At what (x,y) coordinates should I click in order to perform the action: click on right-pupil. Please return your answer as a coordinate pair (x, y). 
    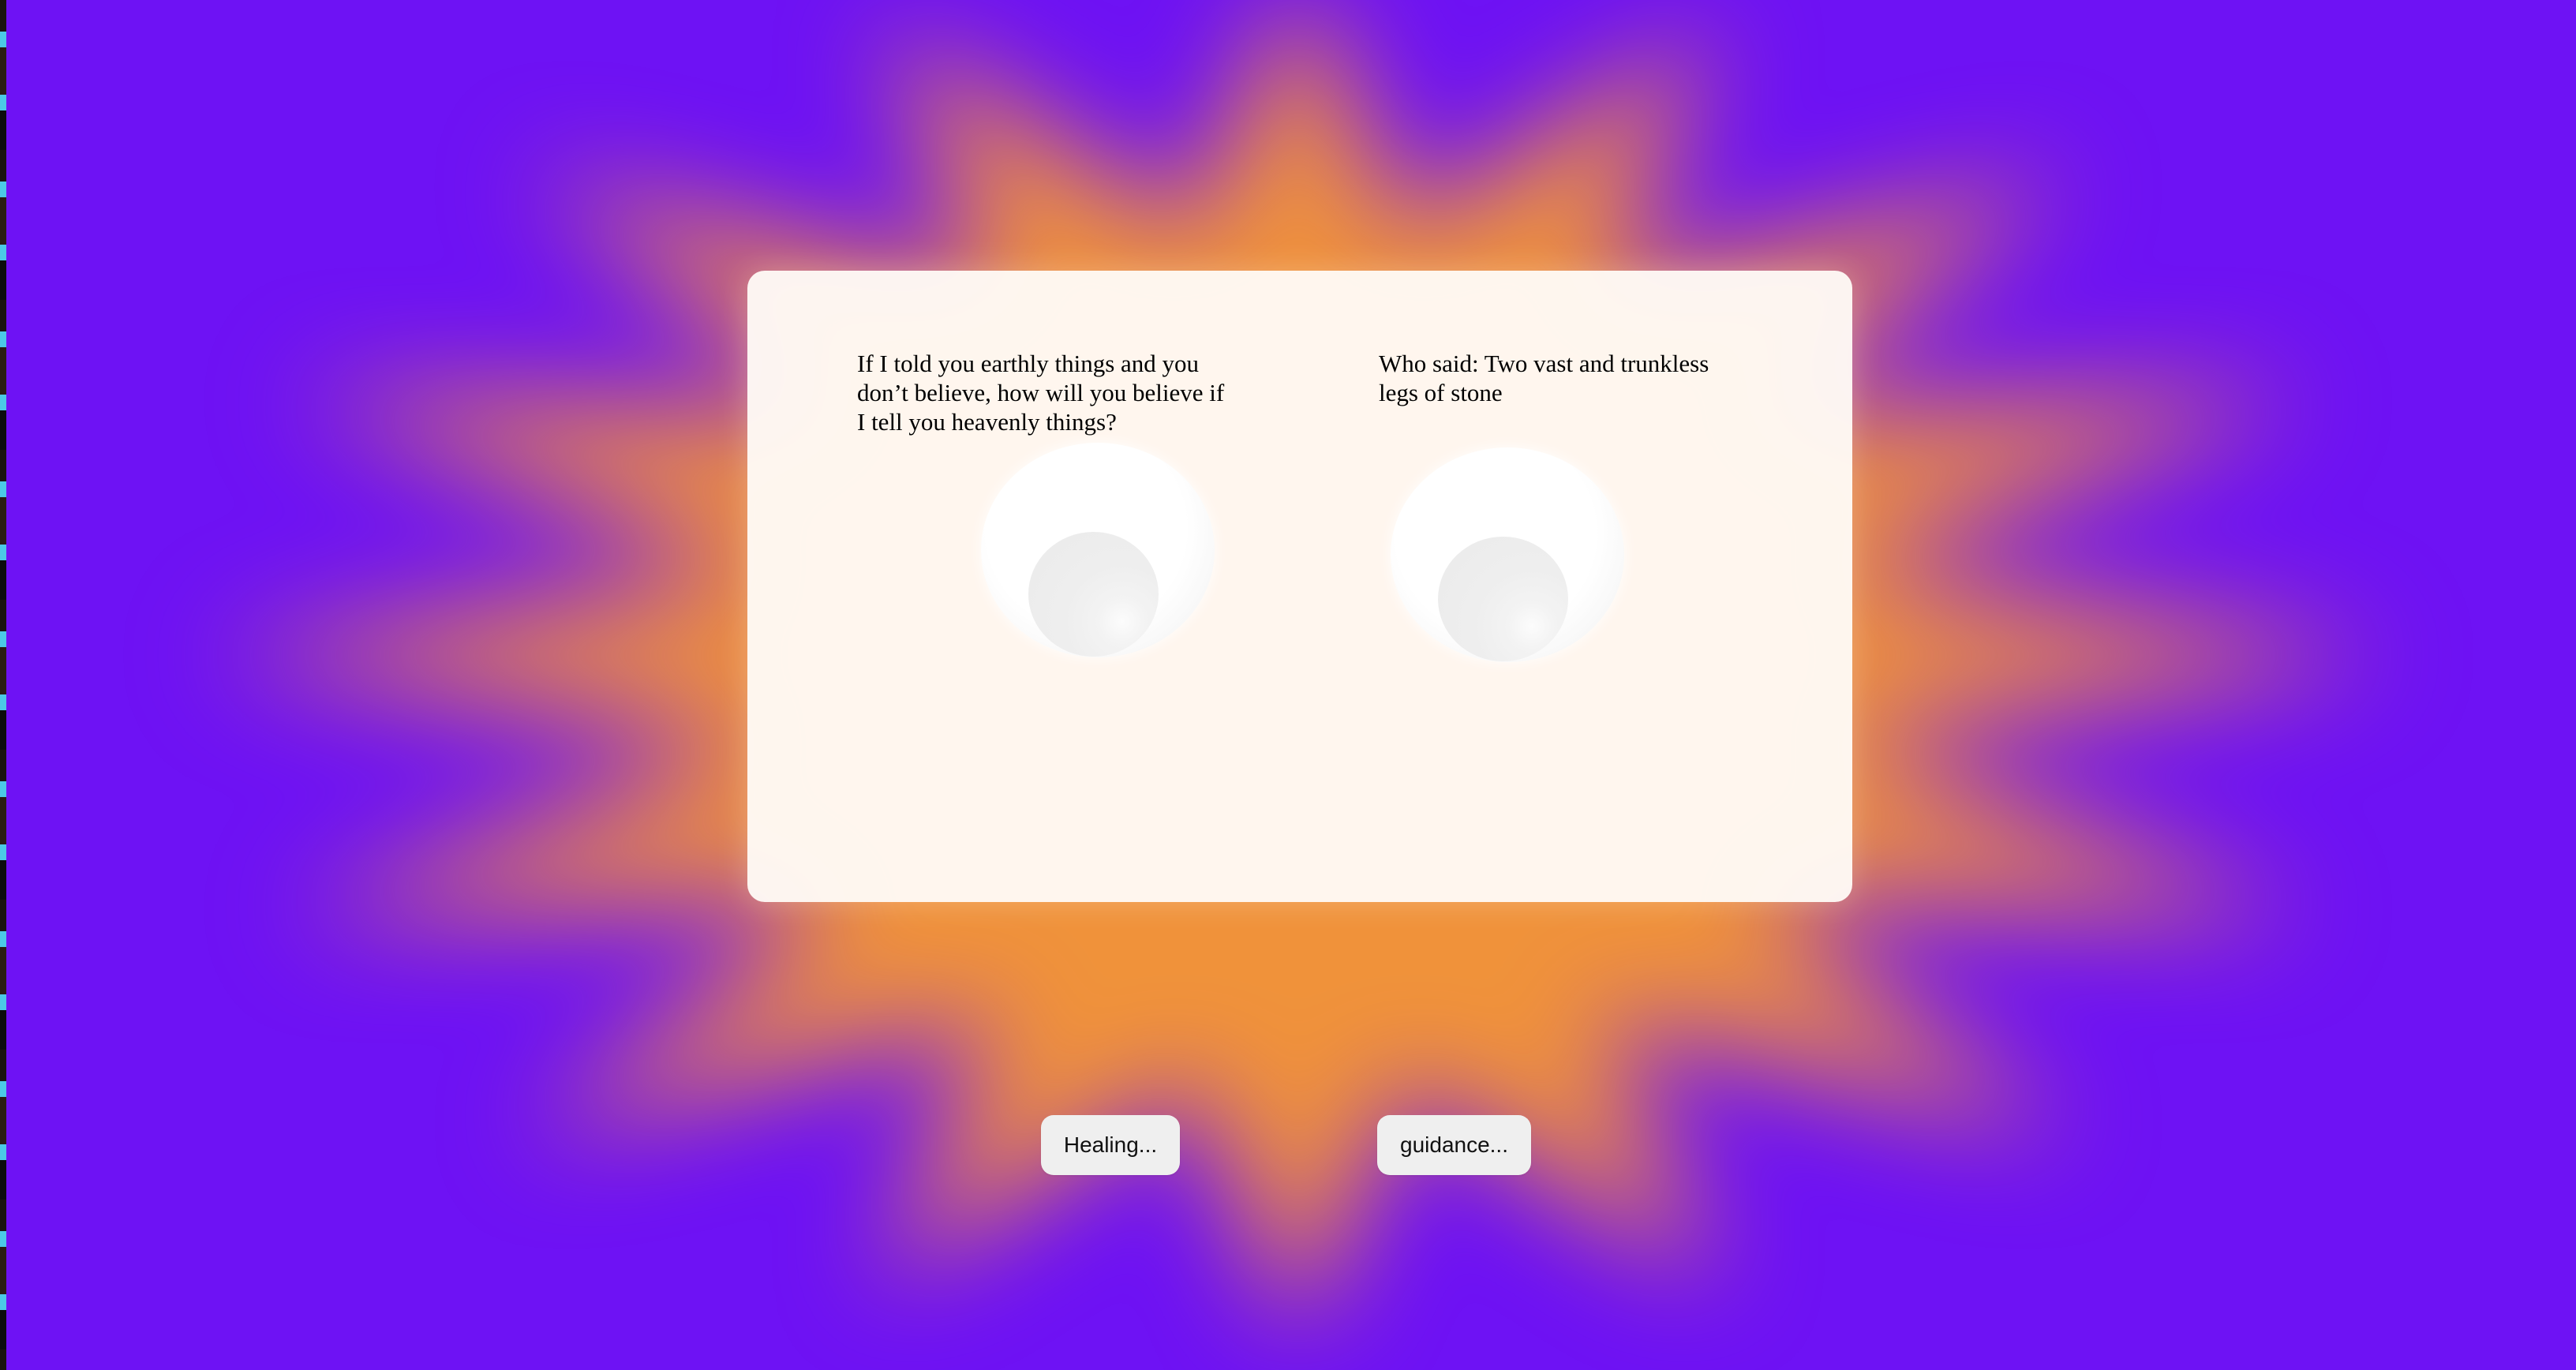
    Looking at the image, I should click on (1503, 599).